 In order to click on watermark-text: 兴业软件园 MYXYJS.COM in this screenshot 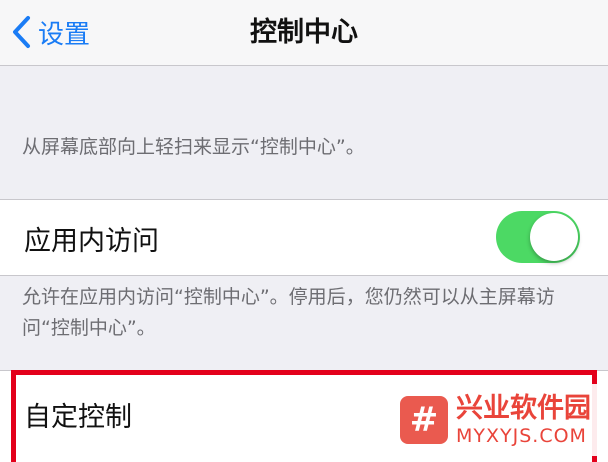, I will do `click(523, 420)`.